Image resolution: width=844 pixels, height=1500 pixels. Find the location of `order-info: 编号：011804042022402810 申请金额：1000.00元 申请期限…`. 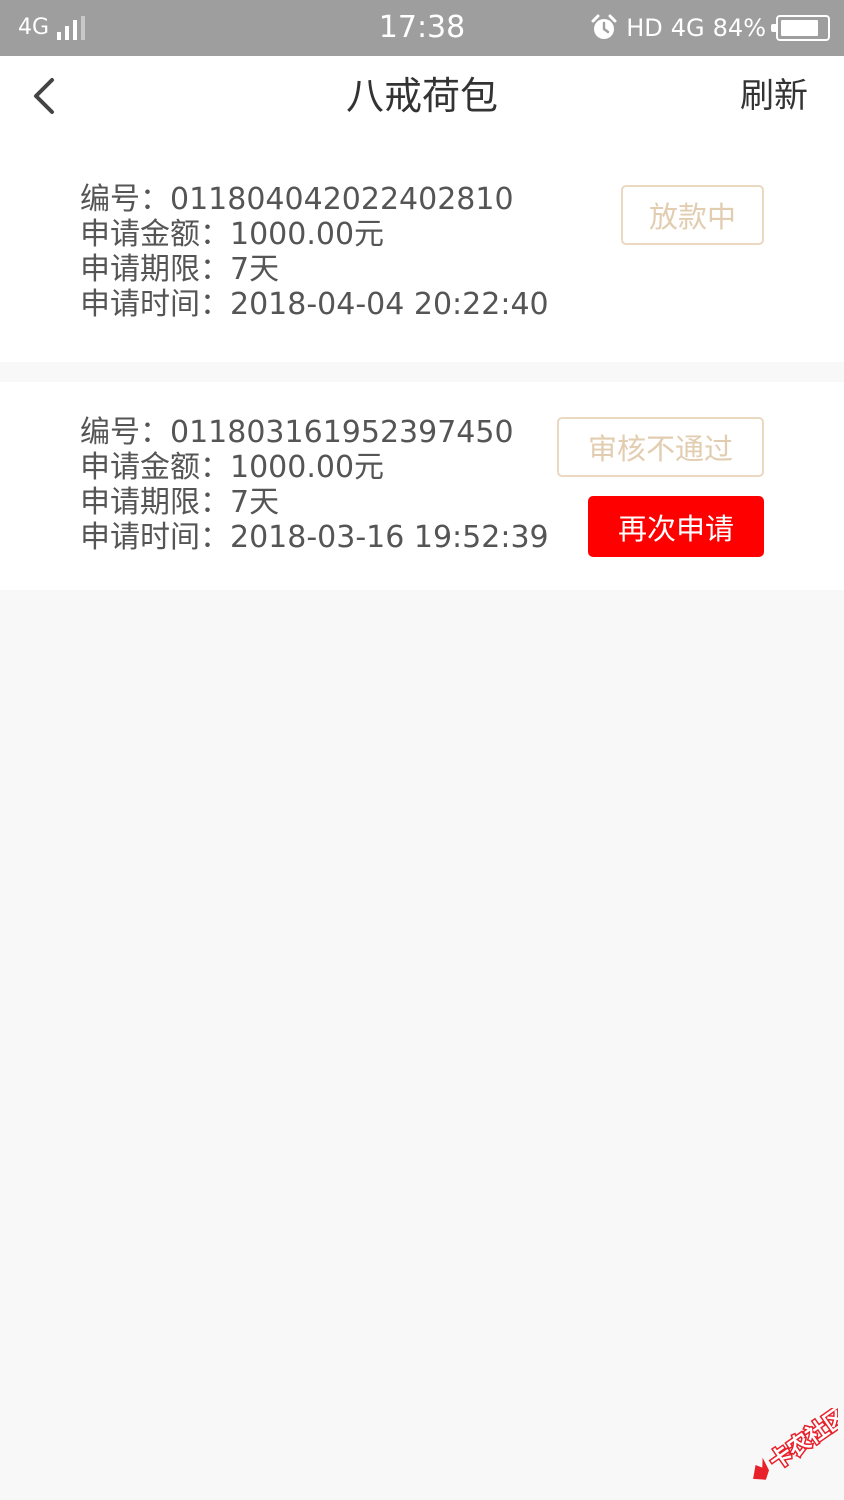

order-info: 编号：011804042022402810 申请金额：1000.00元 申请期限… is located at coordinates (314, 252).